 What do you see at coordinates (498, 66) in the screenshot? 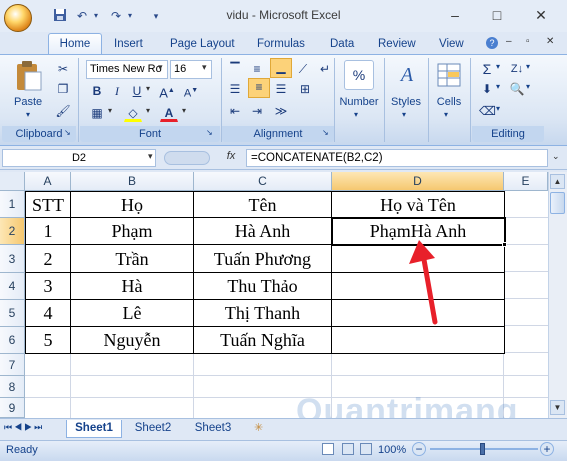
I see `autosum-dropdown-icon: ▾` at bounding box center [498, 66].